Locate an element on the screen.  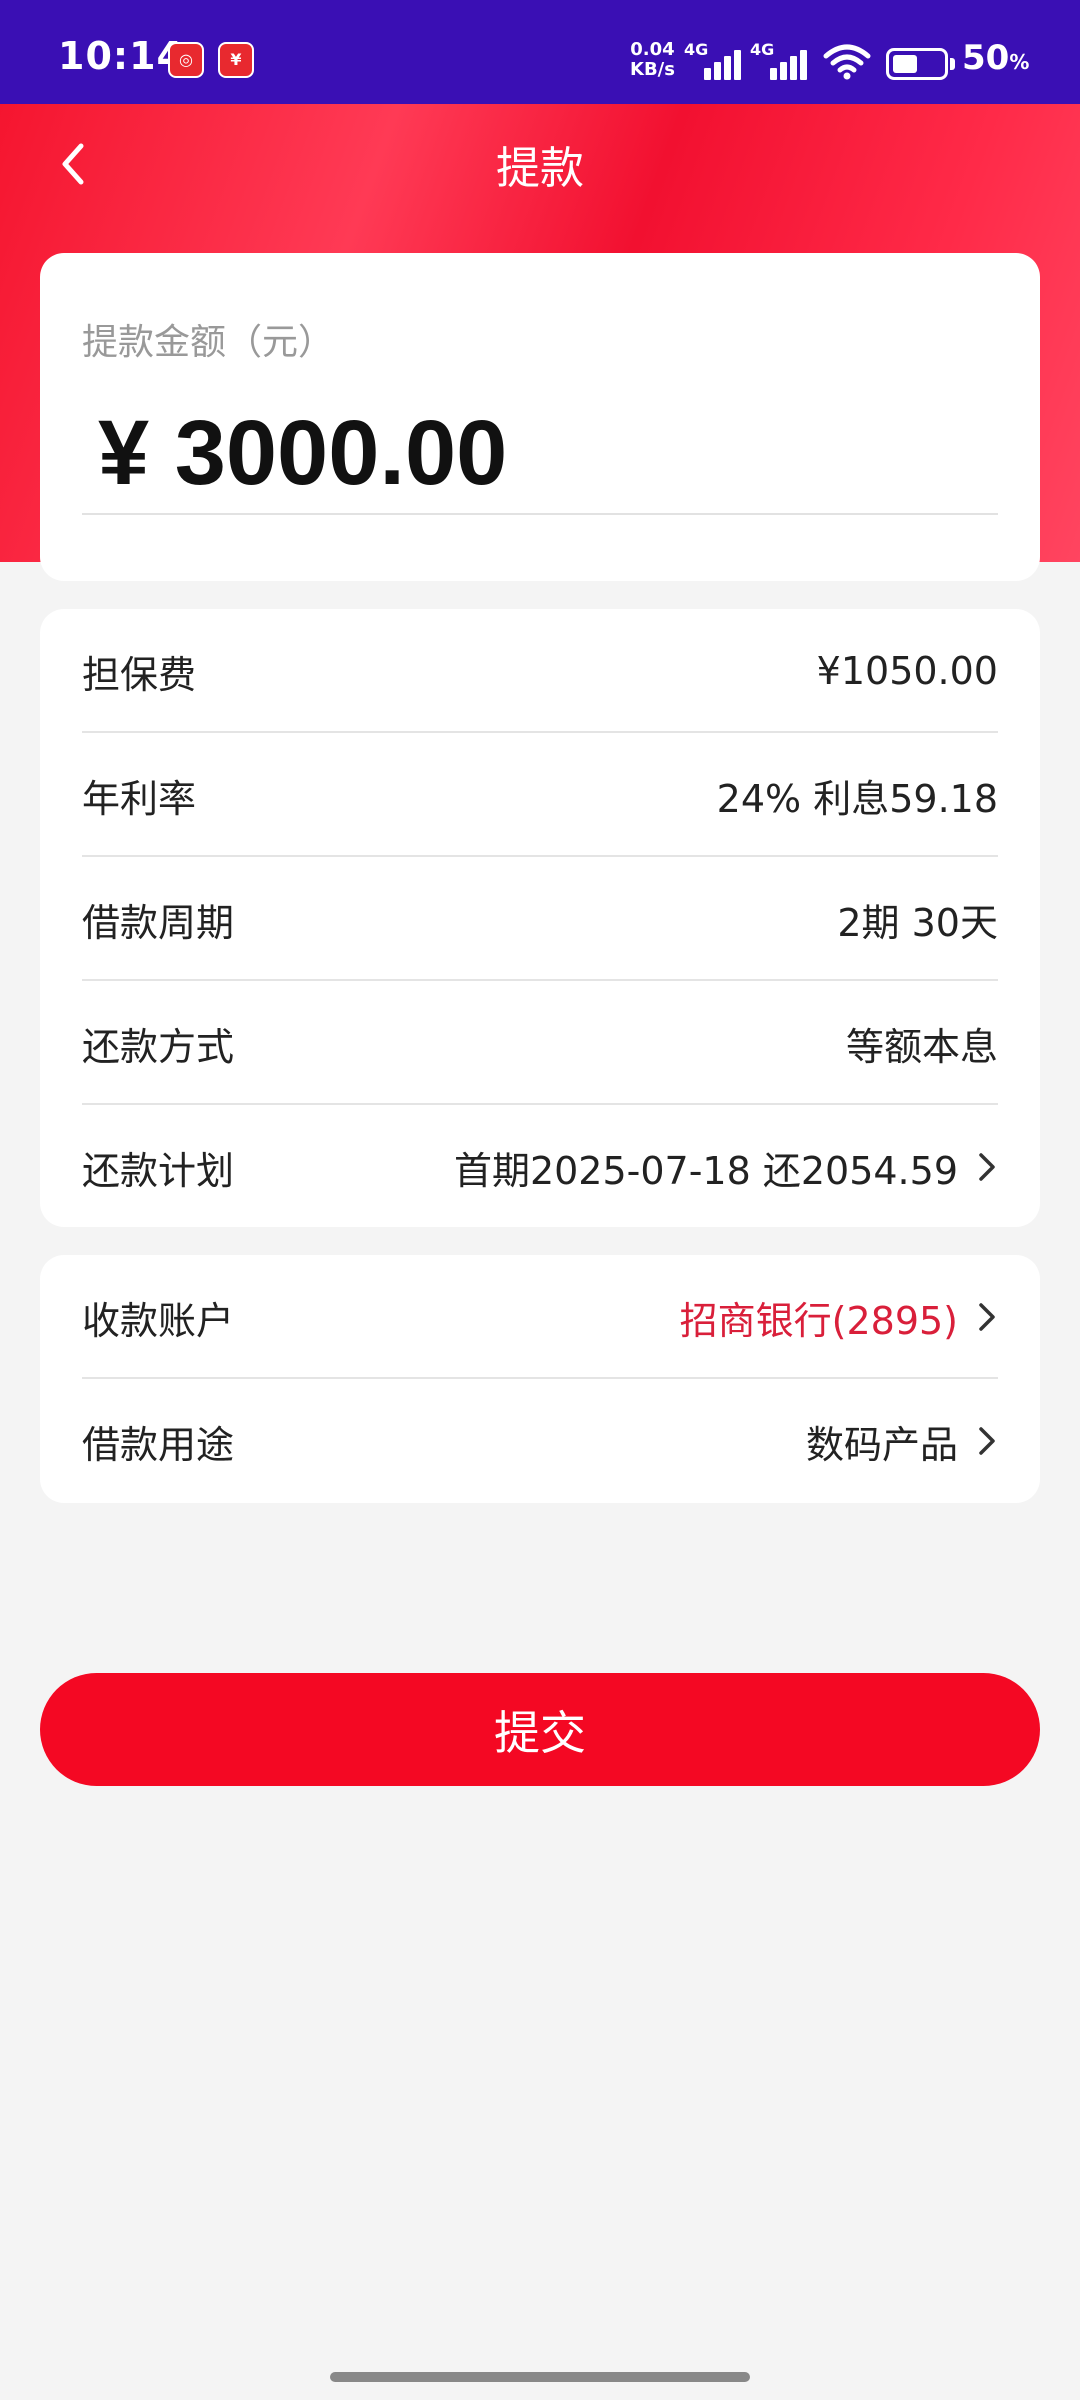
repayment-method-value: 等额本息 is located at coordinates (921, 1046).